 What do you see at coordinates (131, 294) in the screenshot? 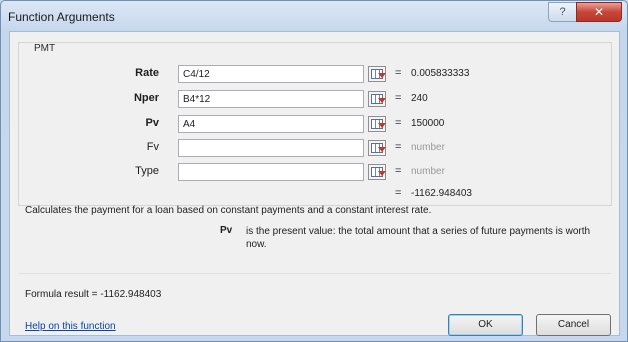
I see `formula-result-value: -1162.948403` at bounding box center [131, 294].